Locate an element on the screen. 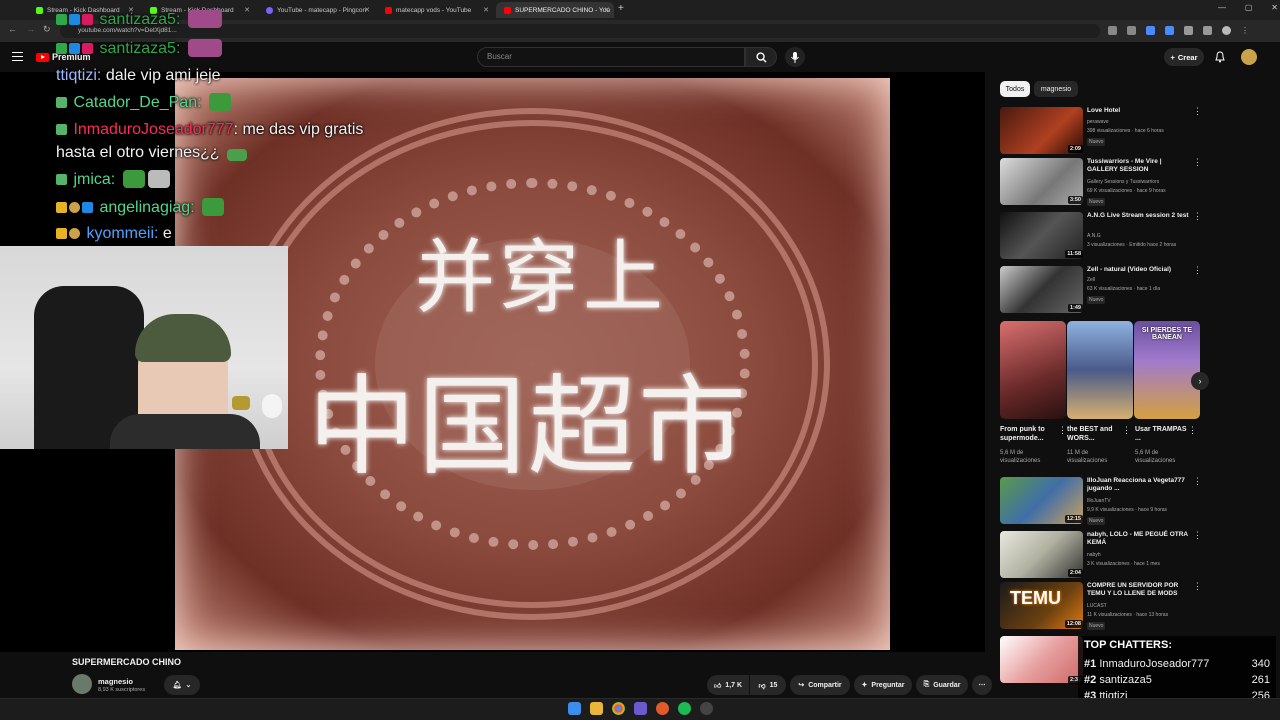  rec-title: Love Hotel is located at coordinates (1139, 111).